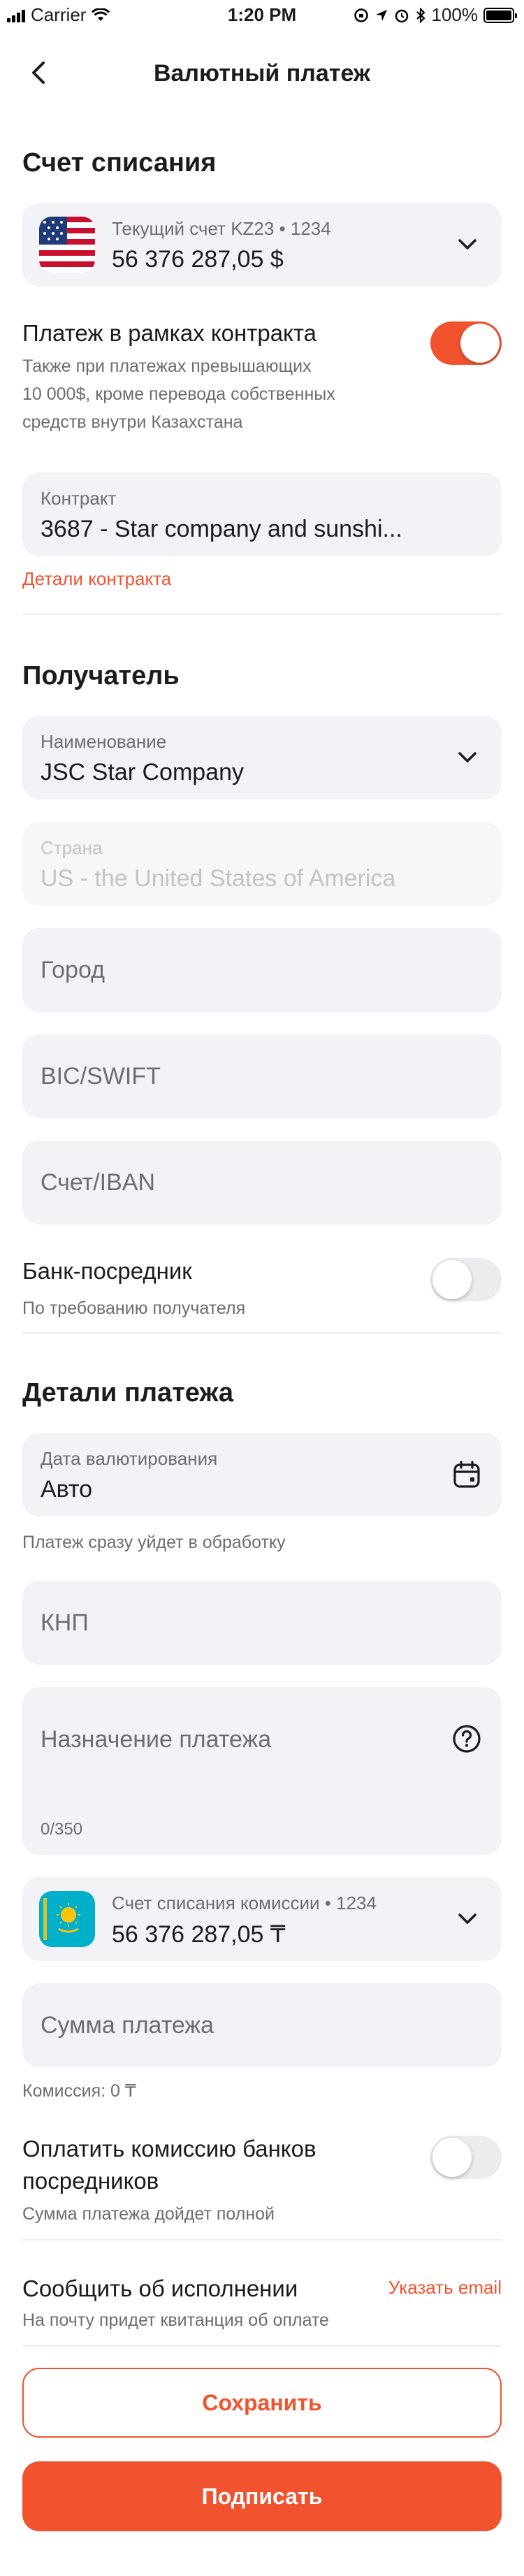 Image resolution: width=524 pixels, height=2576 pixels. I want to click on intermediary-bank-subtitle: По требованию получателя, so click(134, 1308).